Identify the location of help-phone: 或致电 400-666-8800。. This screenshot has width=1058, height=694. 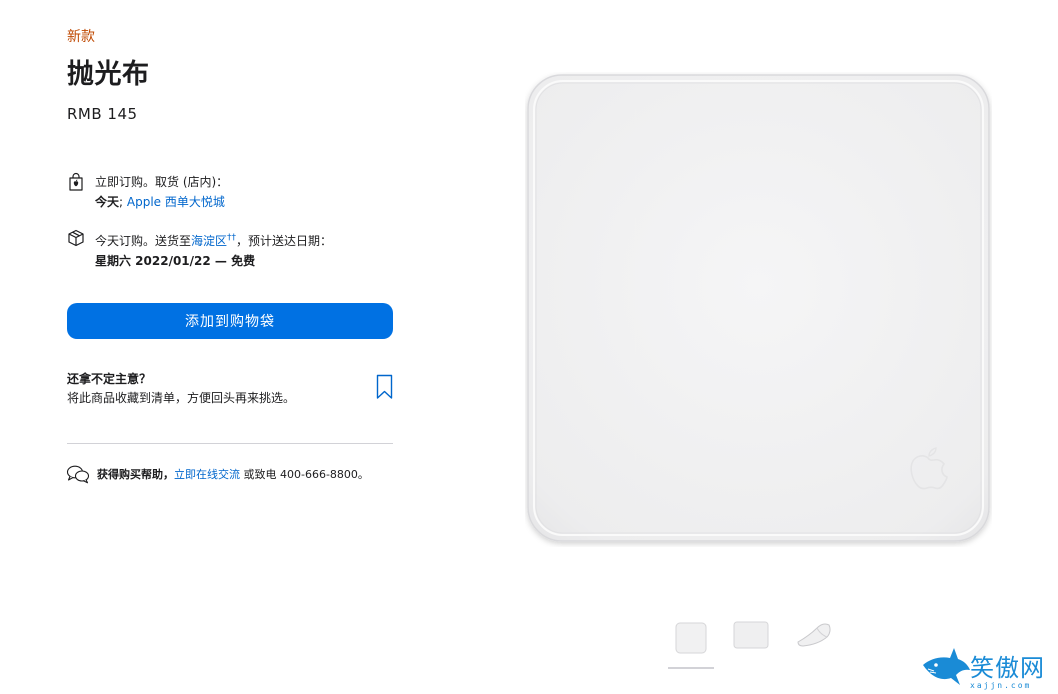
(304, 474).